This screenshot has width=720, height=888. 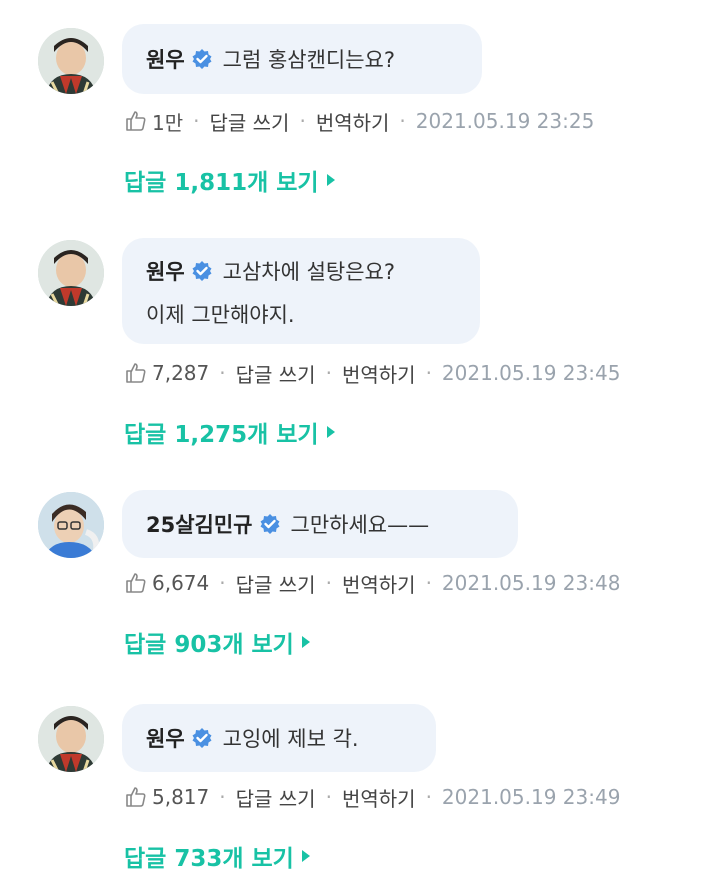 What do you see at coordinates (199, 524) in the screenshot?
I see `author-name: 25살김민규` at bounding box center [199, 524].